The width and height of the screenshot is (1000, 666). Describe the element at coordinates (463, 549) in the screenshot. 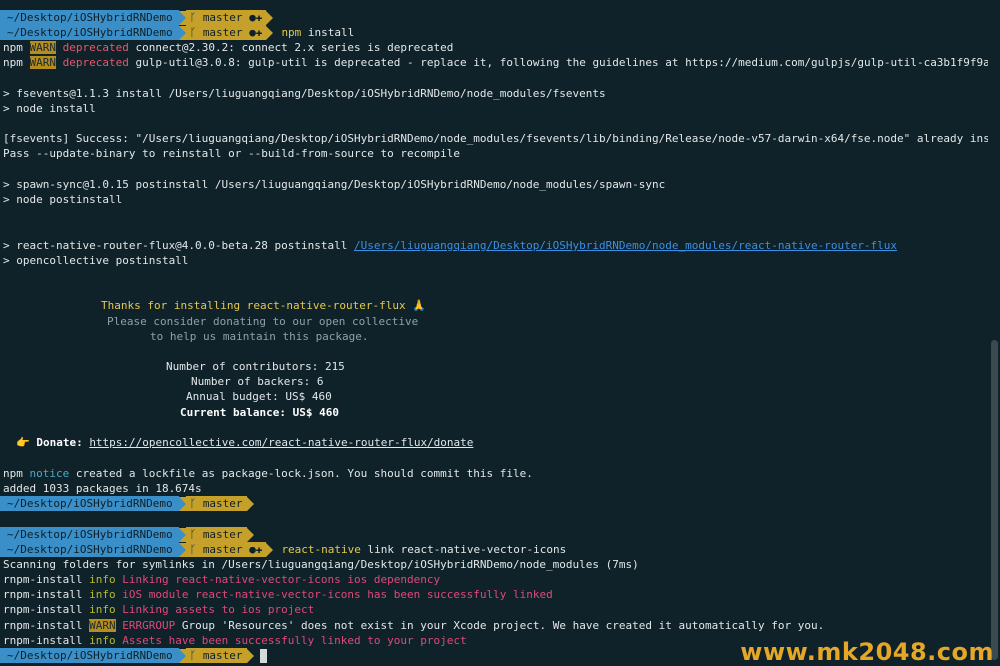

I see `command-args: link react-native-vector-icons` at that location.